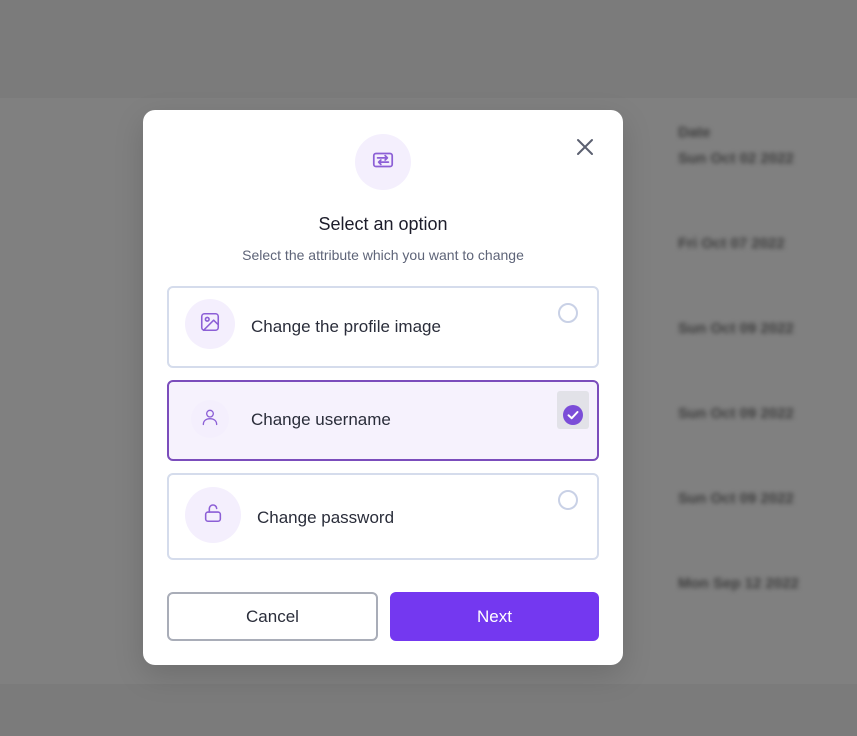 The height and width of the screenshot is (736, 857). I want to click on next-button: Next, so click(494, 616).